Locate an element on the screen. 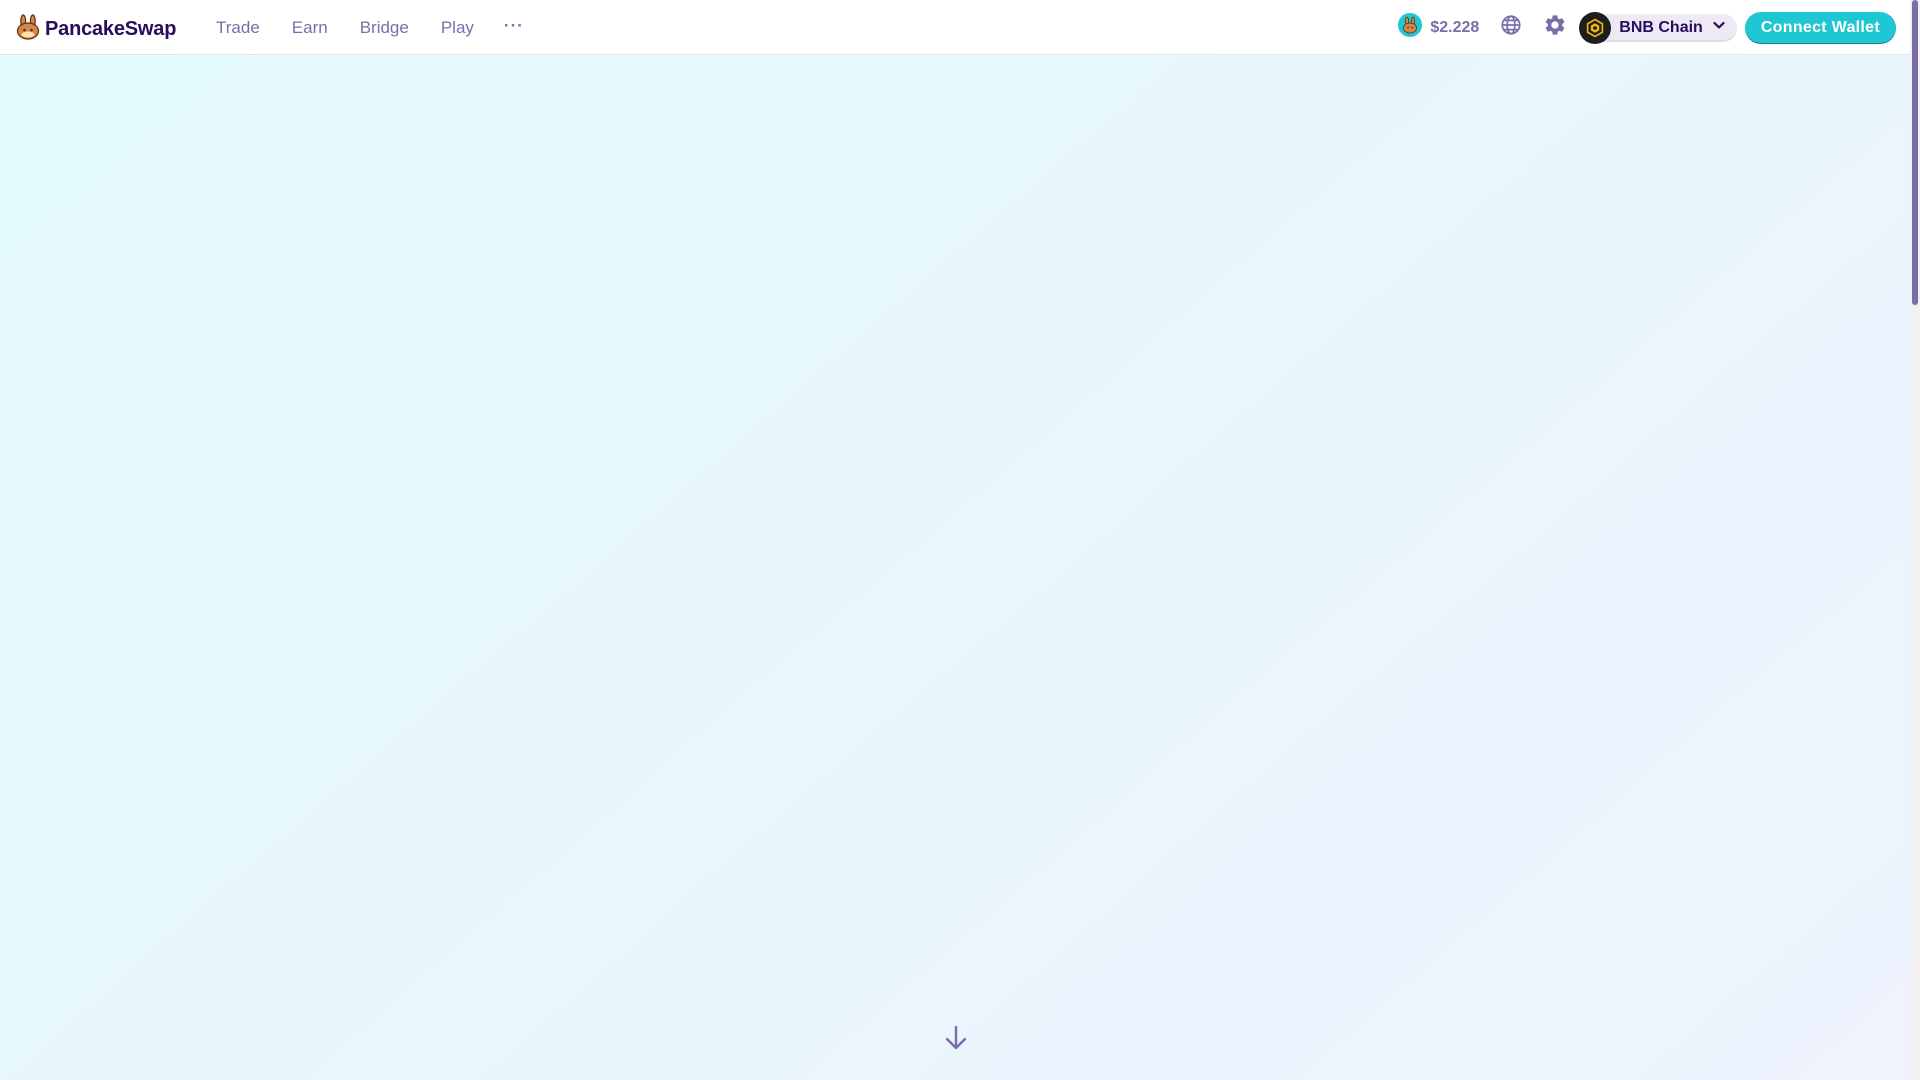  nav-play: Play is located at coordinates (457, 28).